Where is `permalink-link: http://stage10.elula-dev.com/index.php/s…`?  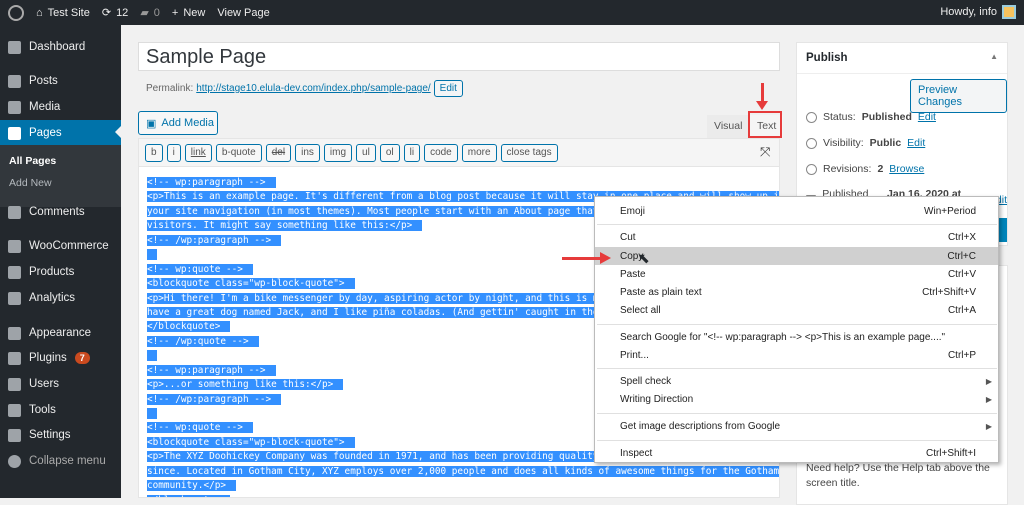 permalink-link: http://stage10.elula-dev.com/index.php/s… is located at coordinates (313, 88).